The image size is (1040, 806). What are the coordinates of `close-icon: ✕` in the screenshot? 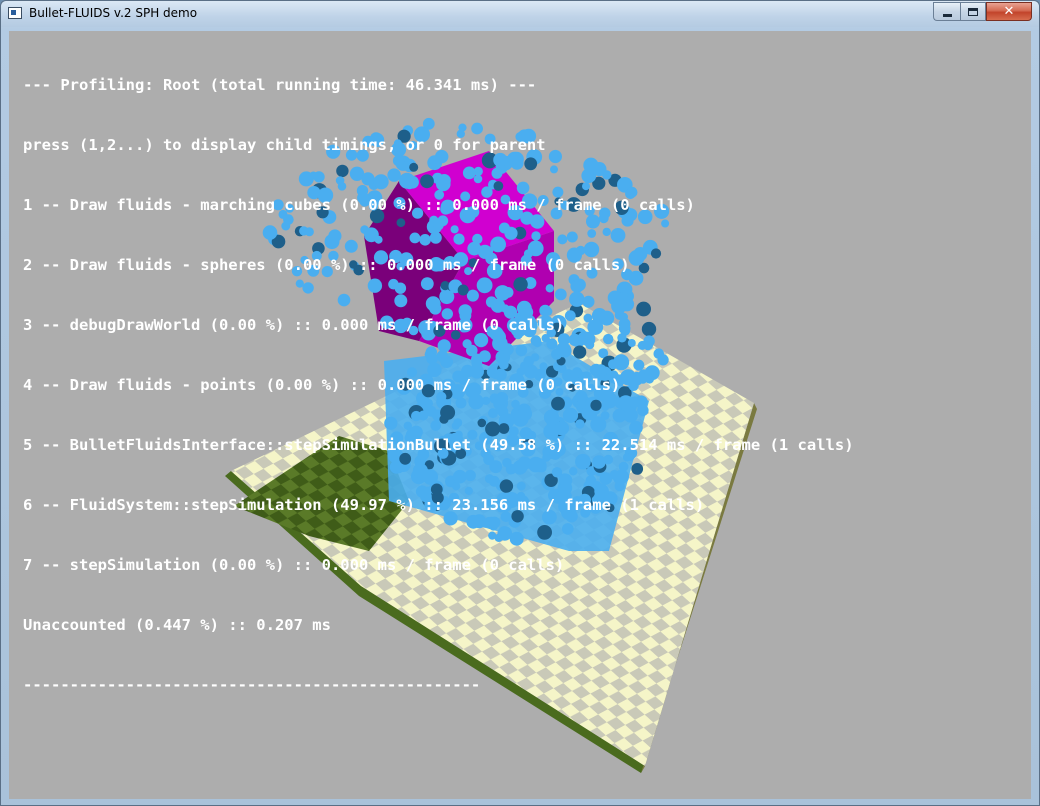 It's located at (1009, 11).